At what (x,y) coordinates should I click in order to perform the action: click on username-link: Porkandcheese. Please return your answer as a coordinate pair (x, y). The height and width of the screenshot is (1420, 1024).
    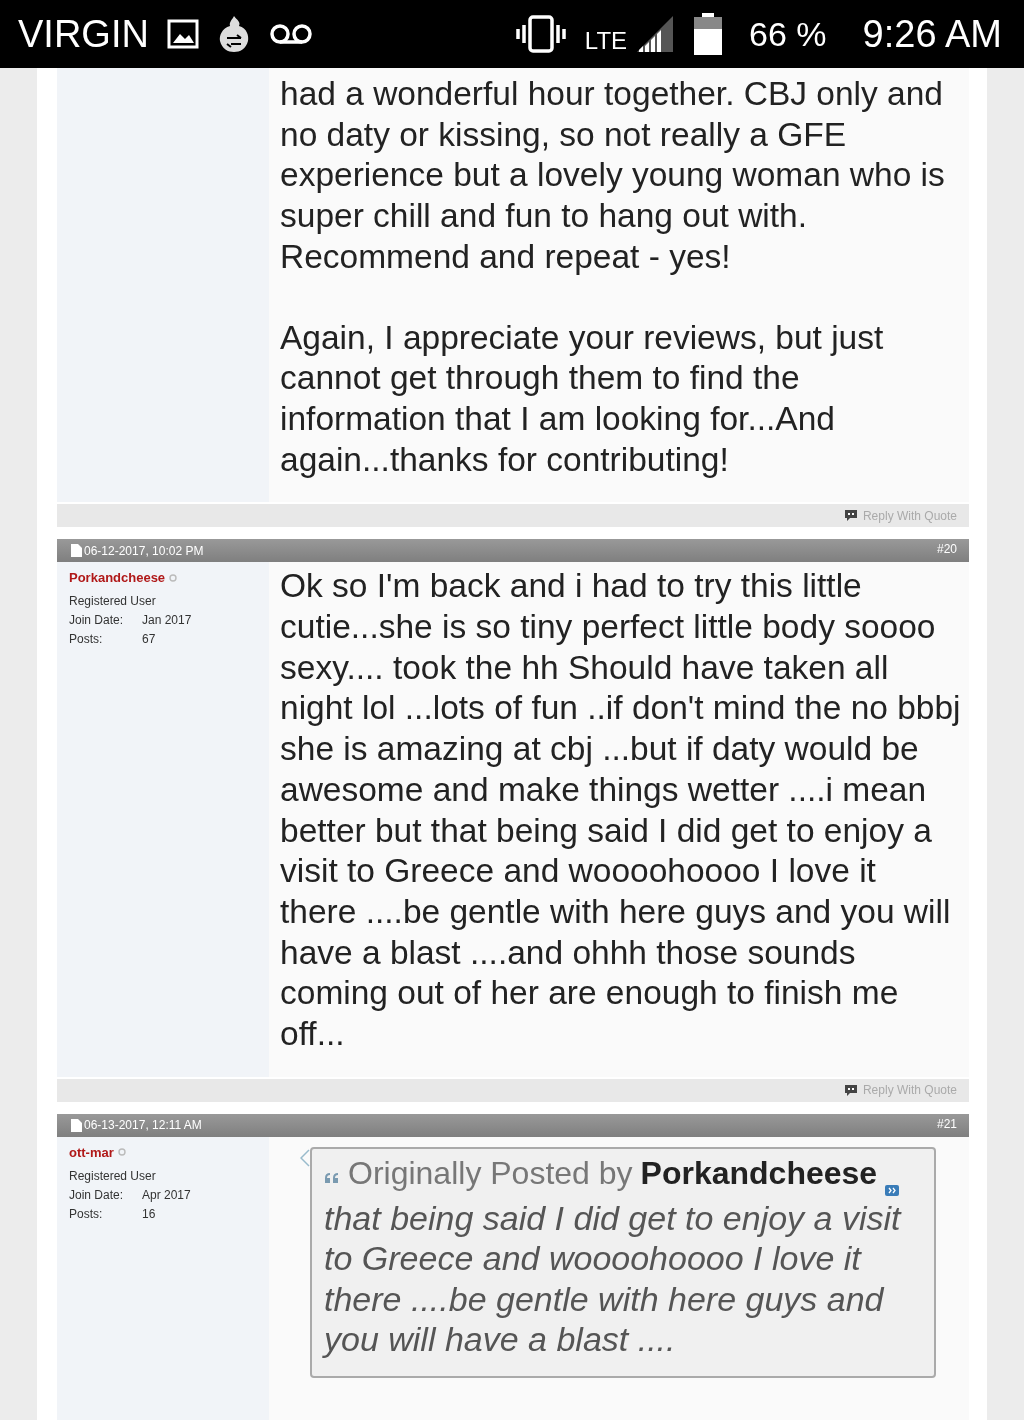
    Looking at the image, I should click on (117, 578).